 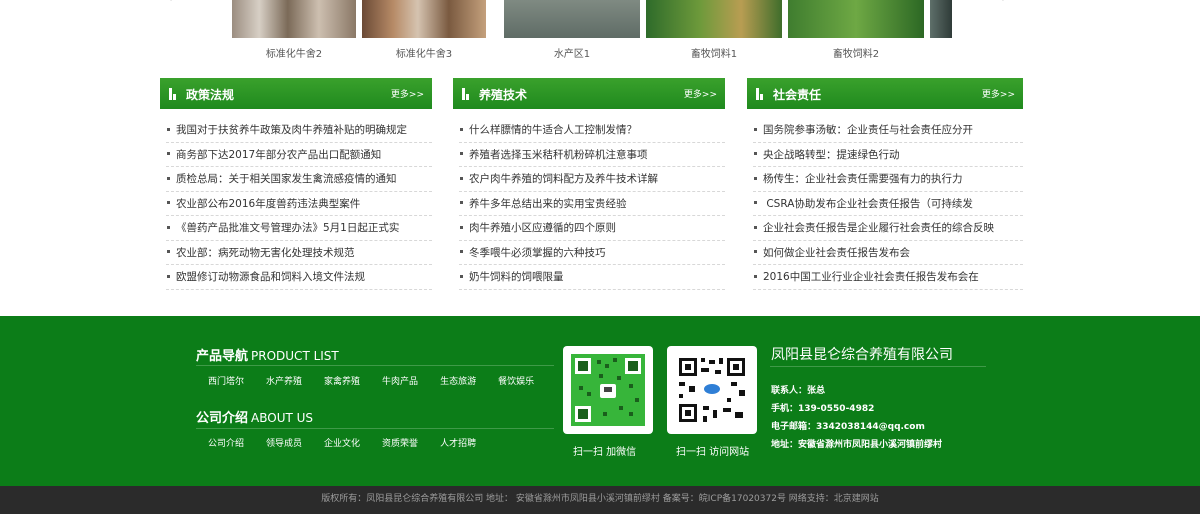 What do you see at coordinates (888, 130) in the screenshot?
I see `list-item: 国务院参事汤敏：企业责任与社会责任应分开` at bounding box center [888, 130].